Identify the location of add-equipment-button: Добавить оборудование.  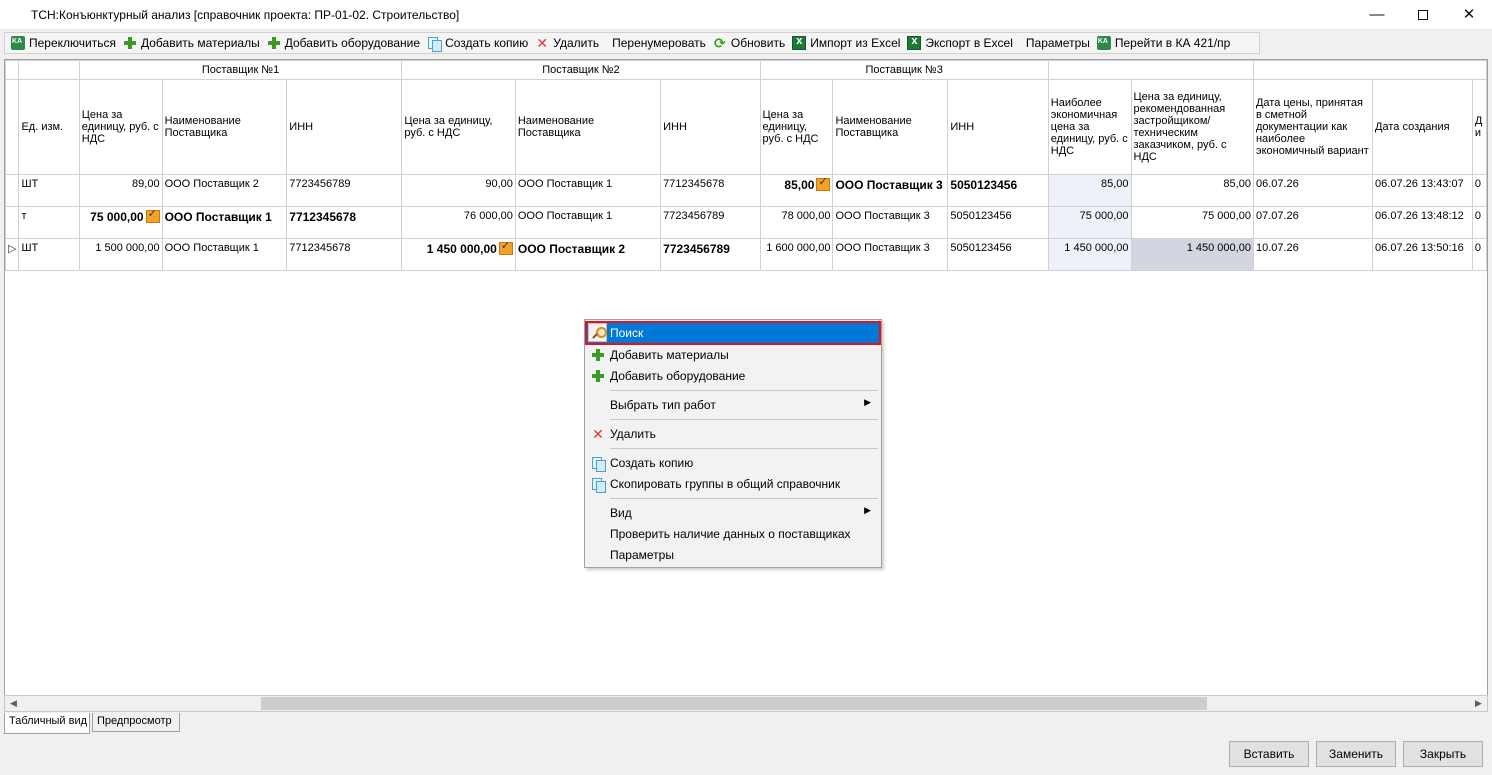
(344, 43).